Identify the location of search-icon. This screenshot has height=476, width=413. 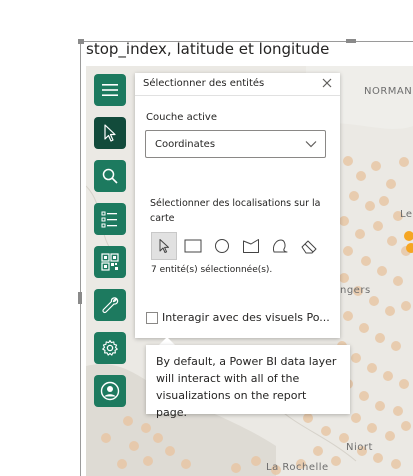
(110, 176).